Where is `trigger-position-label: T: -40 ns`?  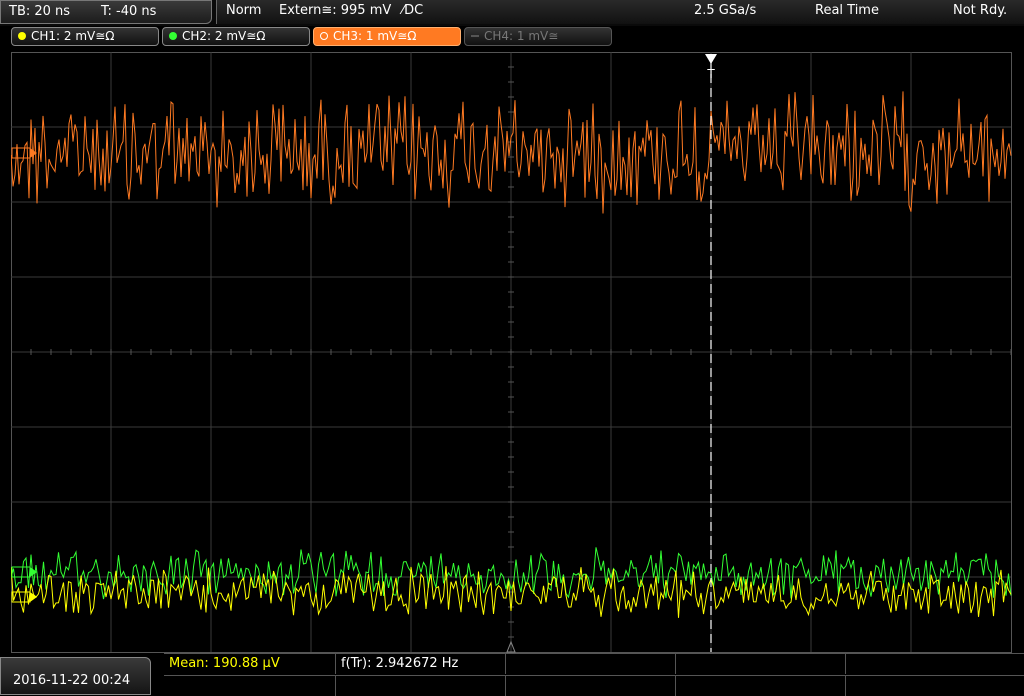 trigger-position-label: T: -40 ns is located at coordinates (129, 11).